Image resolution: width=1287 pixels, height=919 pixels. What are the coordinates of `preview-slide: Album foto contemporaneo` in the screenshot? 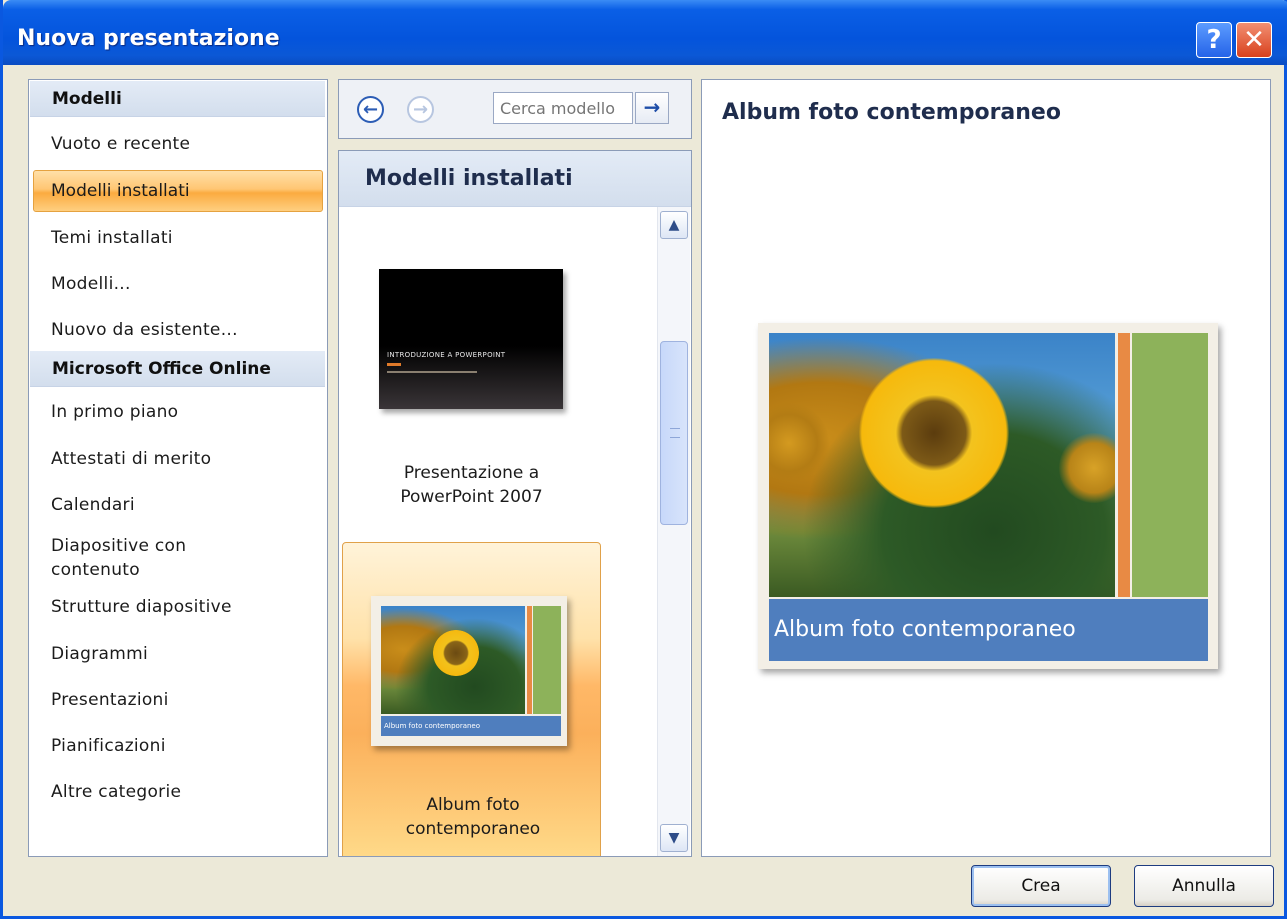 It's located at (988, 496).